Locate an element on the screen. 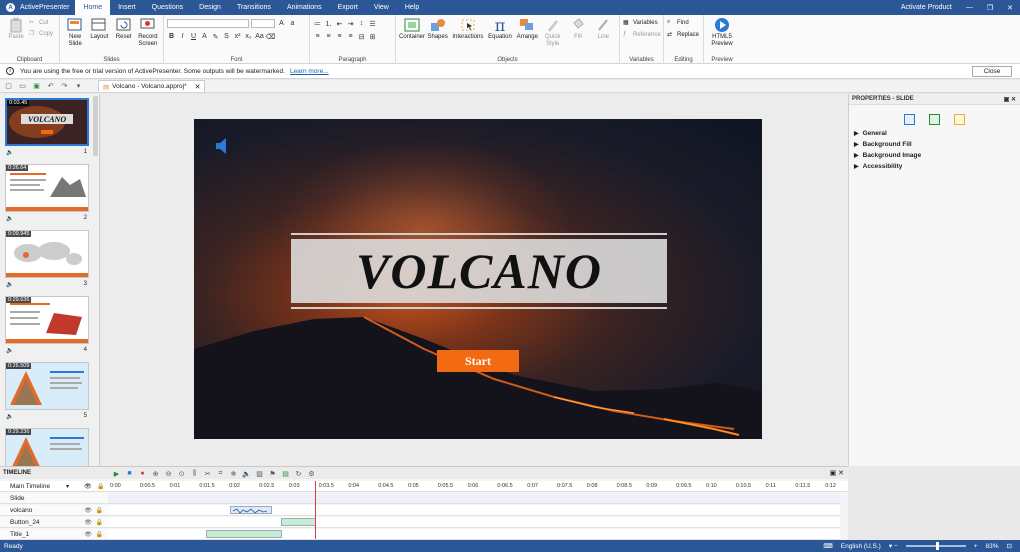 The width and height of the screenshot is (1020, 552). bullets-icon: ≔ is located at coordinates (317, 23).